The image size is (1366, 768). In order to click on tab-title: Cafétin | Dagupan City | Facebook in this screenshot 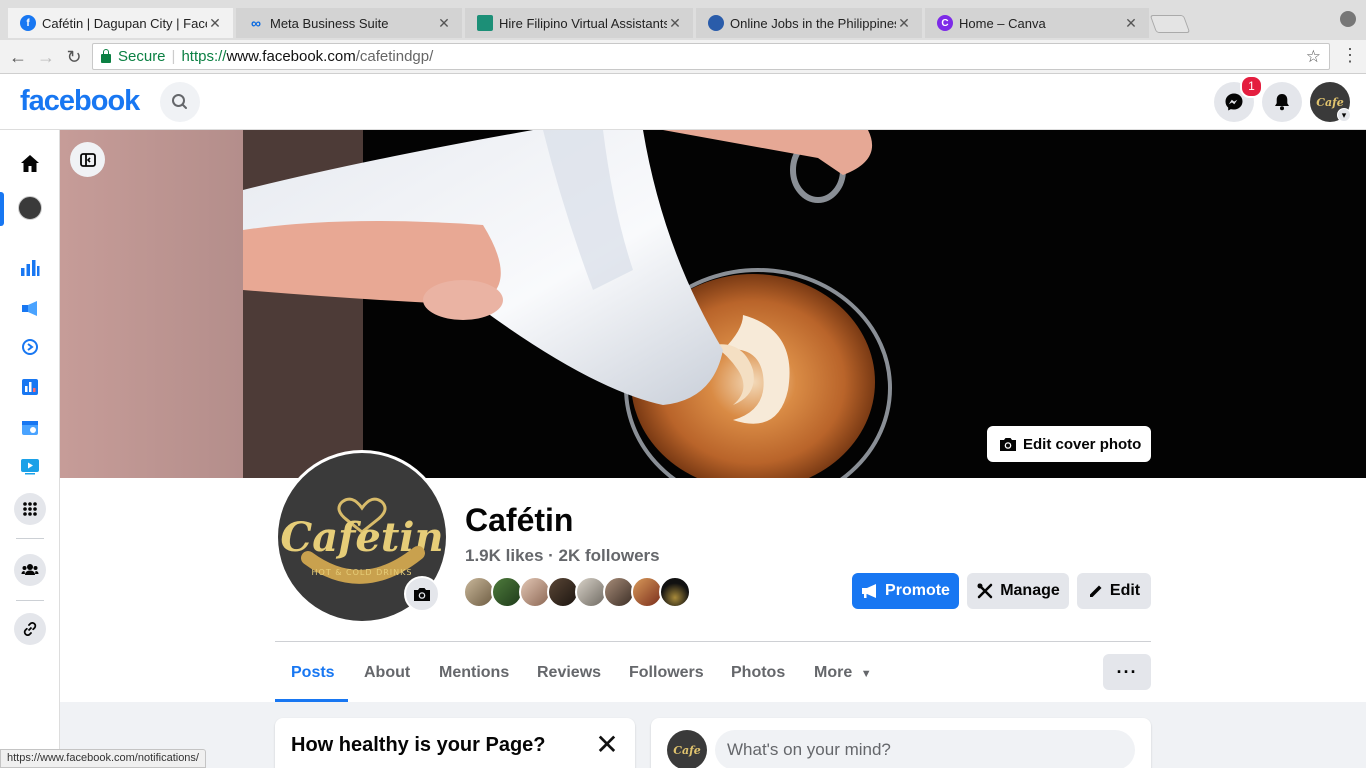, I will do `click(124, 23)`.